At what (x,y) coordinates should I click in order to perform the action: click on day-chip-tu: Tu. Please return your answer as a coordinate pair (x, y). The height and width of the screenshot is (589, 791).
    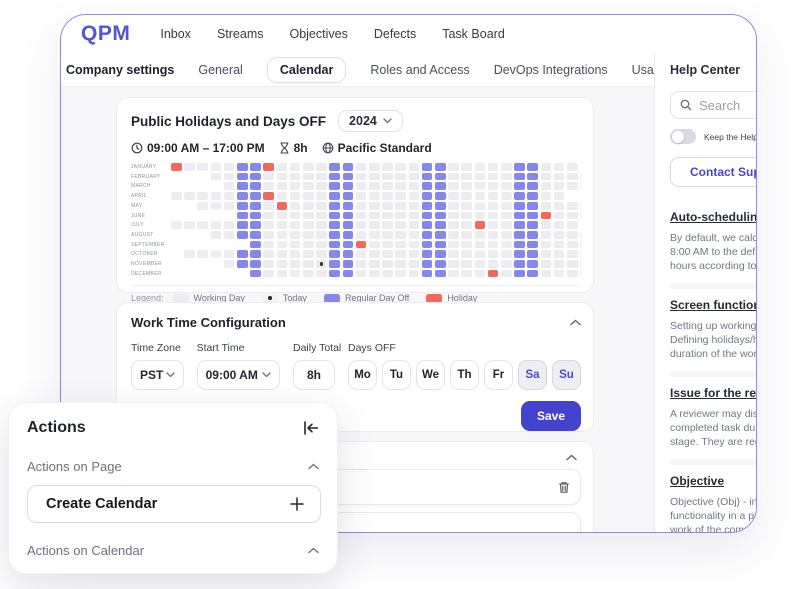
    Looking at the image, I should click on (396, 375).